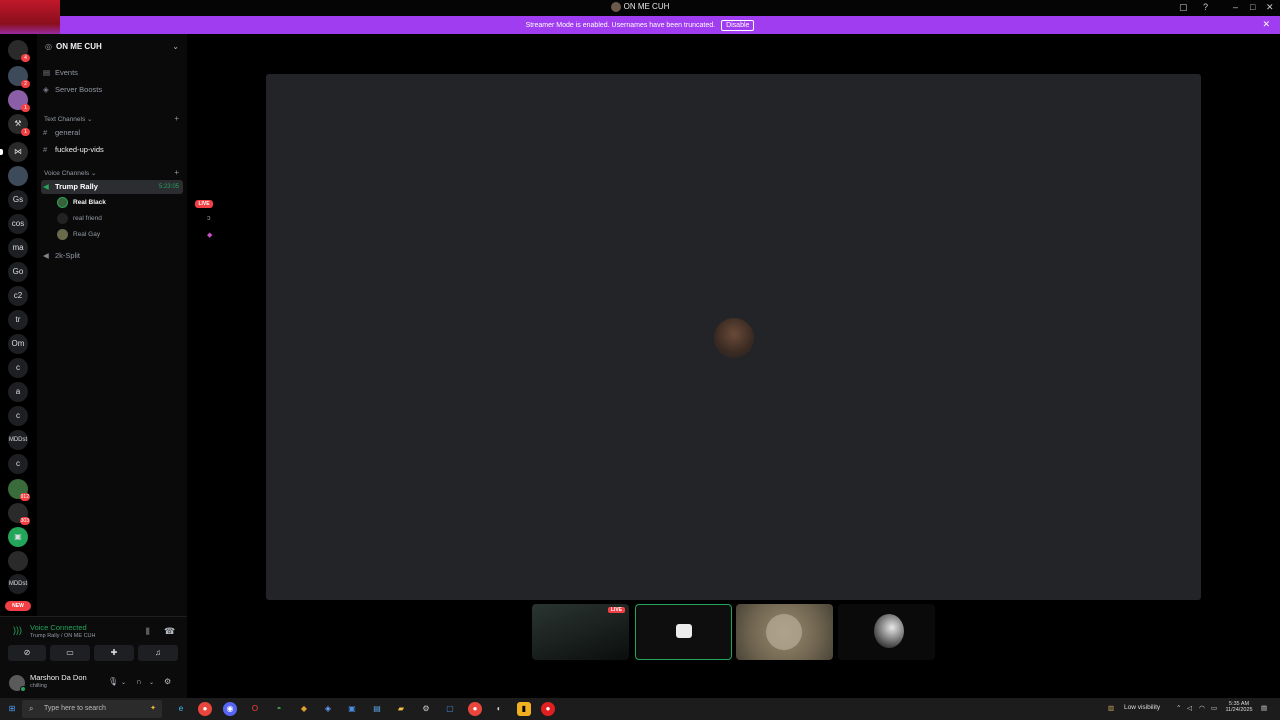 This screenshot has width=1280, height=720. Describe the element at coordinates (1178, 708) in the screenshot. I see `tray-chevron-icon: ⌃` at that location.